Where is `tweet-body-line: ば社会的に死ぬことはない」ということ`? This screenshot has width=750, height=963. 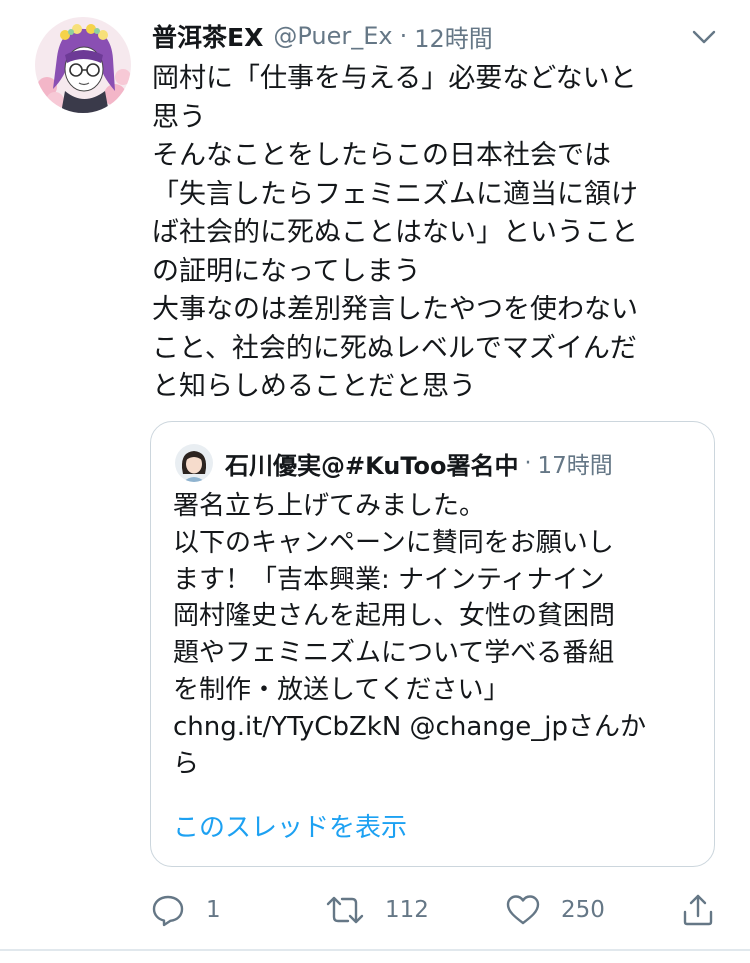 tweet-body-line: ば社会的に死ぬことはない」ということ is located at coordinates (395, 232).